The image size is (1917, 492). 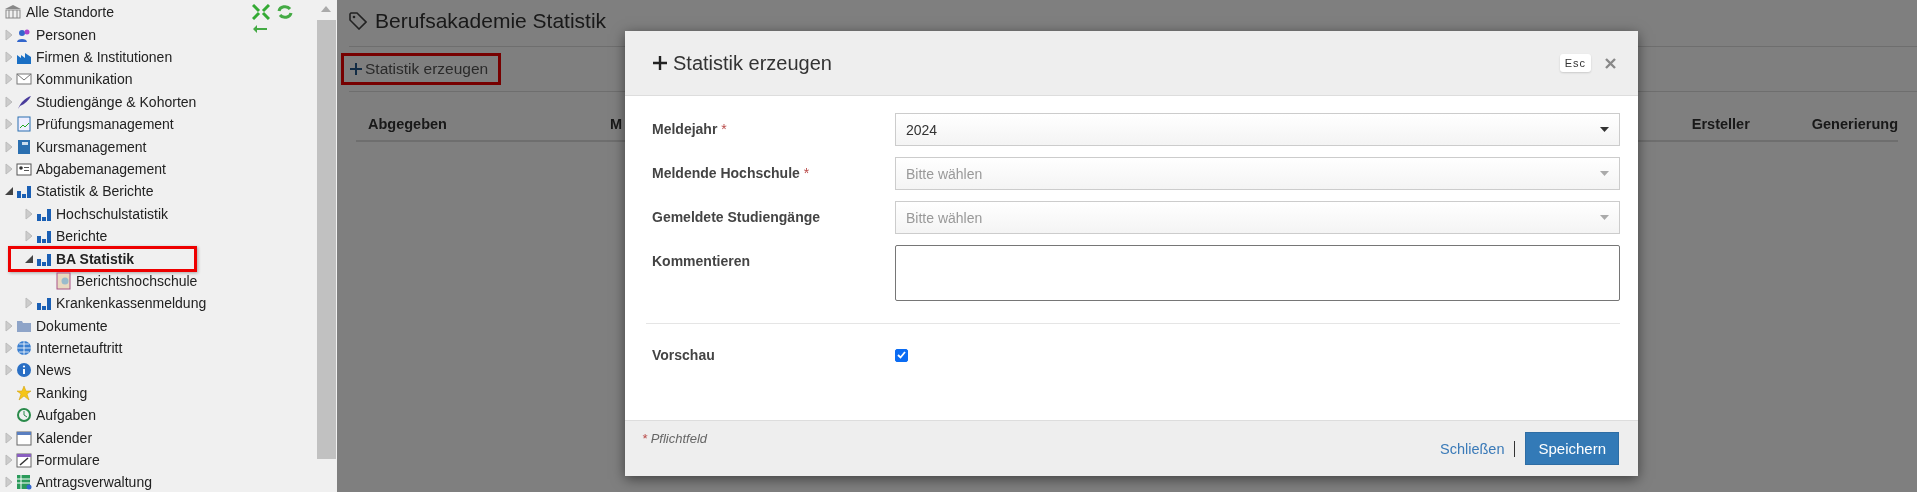 What do you see at coordinates (1257, 273) in the screenshot?
I see `comment-field` at bounding box center [1257, 273].